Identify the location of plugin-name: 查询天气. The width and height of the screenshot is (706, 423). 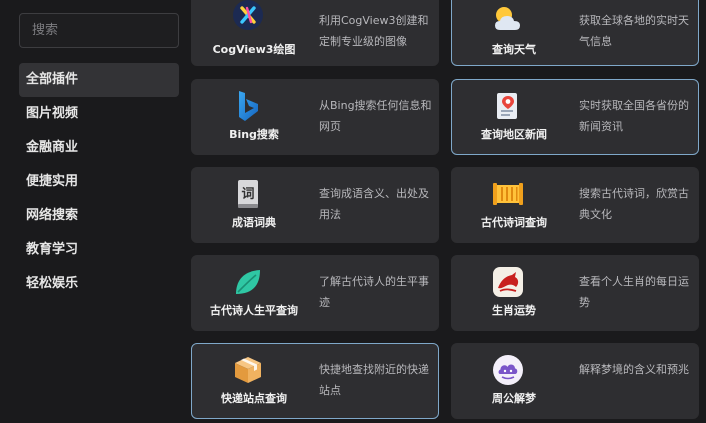
(514, 49).